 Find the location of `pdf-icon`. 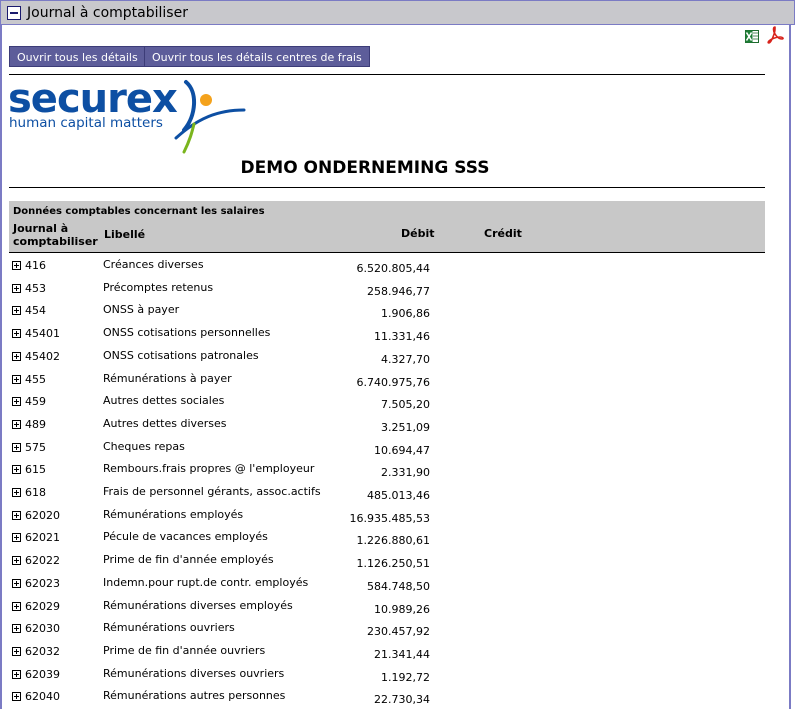

pdf-icon is located at coordinates (775, 35).